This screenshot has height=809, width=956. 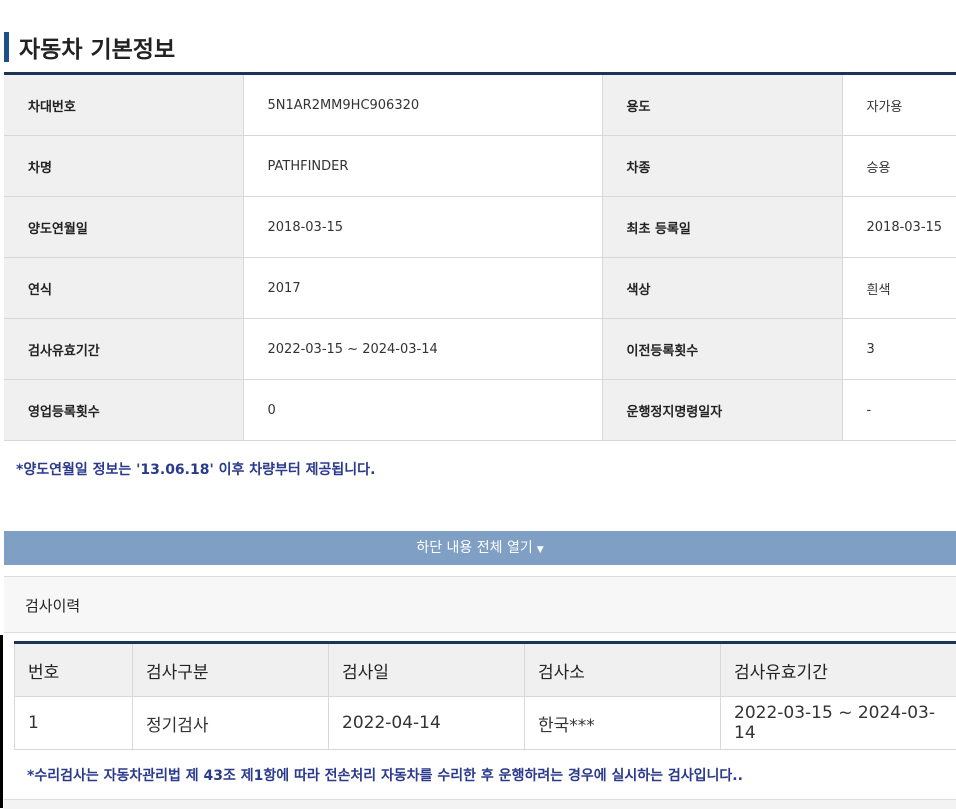 I want to click on table-header-row: 번호 검사구분 검사일 검사소 검사유효기간, so click(x=485, y=670).